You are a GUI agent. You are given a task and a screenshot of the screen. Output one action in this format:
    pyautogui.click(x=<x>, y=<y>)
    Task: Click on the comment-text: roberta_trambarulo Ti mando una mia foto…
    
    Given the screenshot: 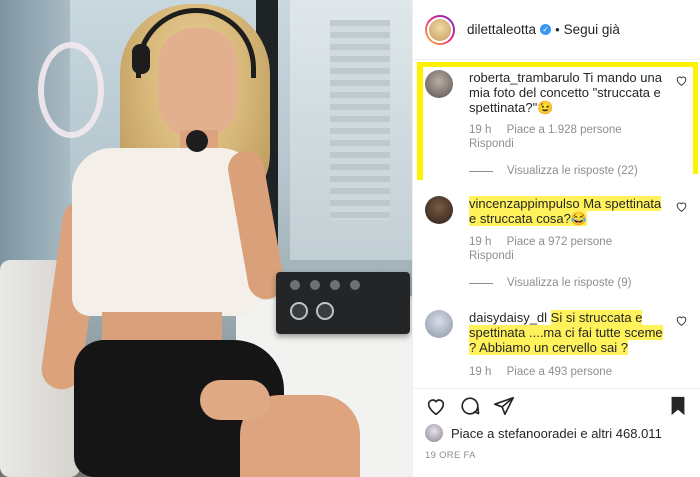 What is the action you would take?
    pyautogui.click(x=569, y=92)
    